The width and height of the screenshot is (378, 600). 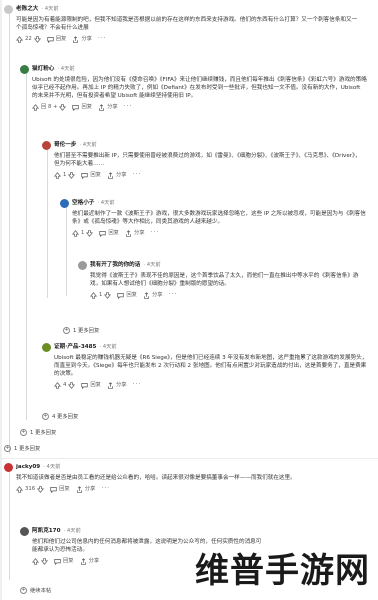 I want to click on upvote-button, so click(x=40, y=561).